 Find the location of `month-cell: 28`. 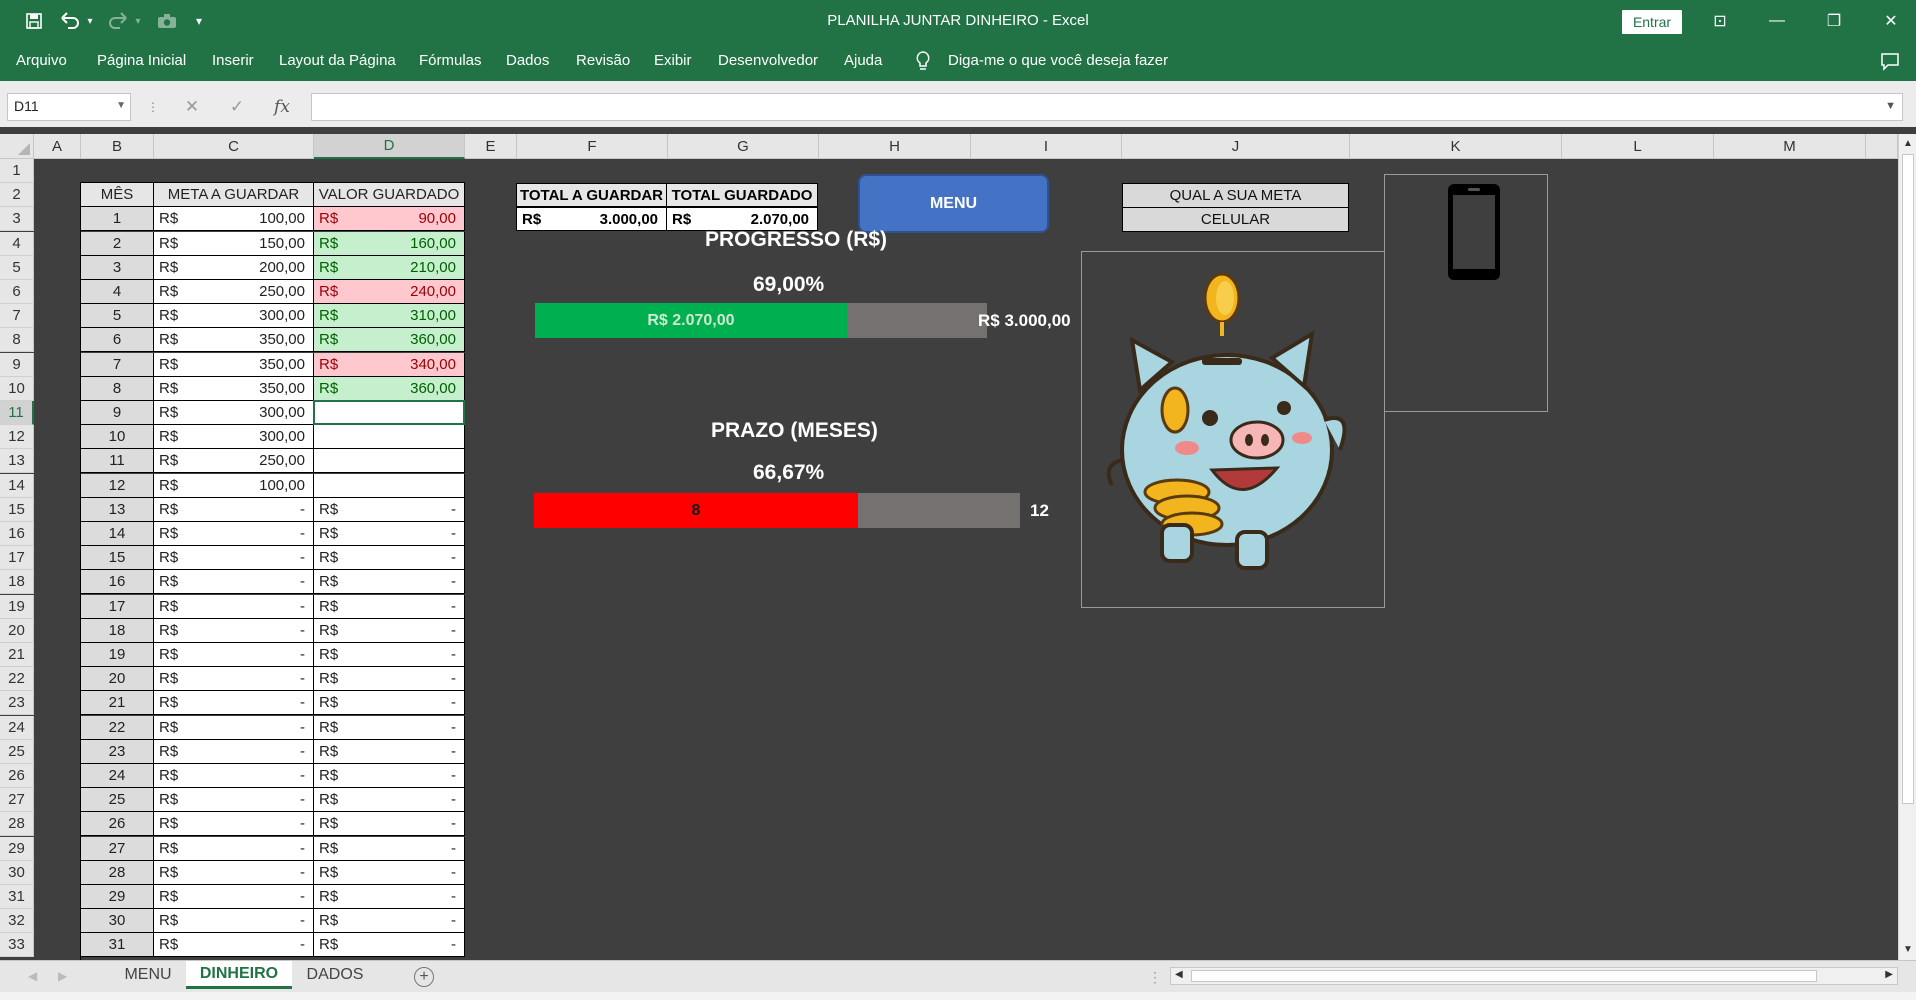

month-cell: 28 is located at coordinates (117, 872).